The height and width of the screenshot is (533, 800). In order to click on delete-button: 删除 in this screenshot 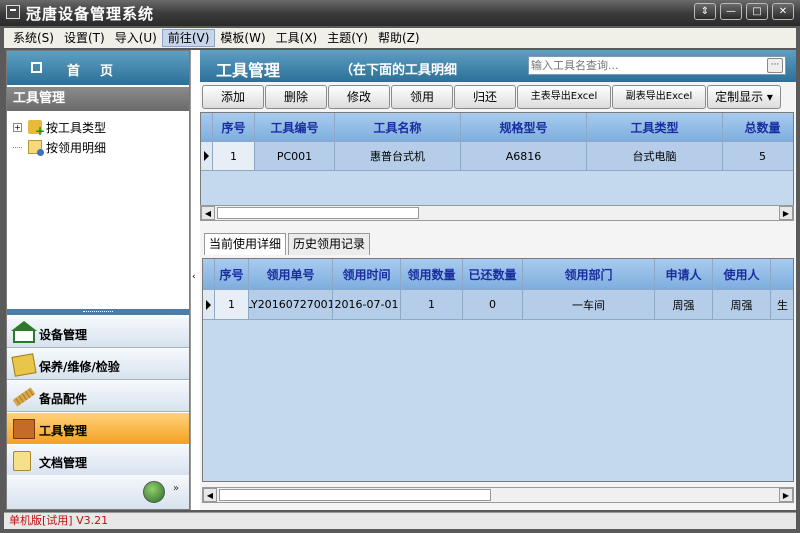, I will do `click(296, 97)`.